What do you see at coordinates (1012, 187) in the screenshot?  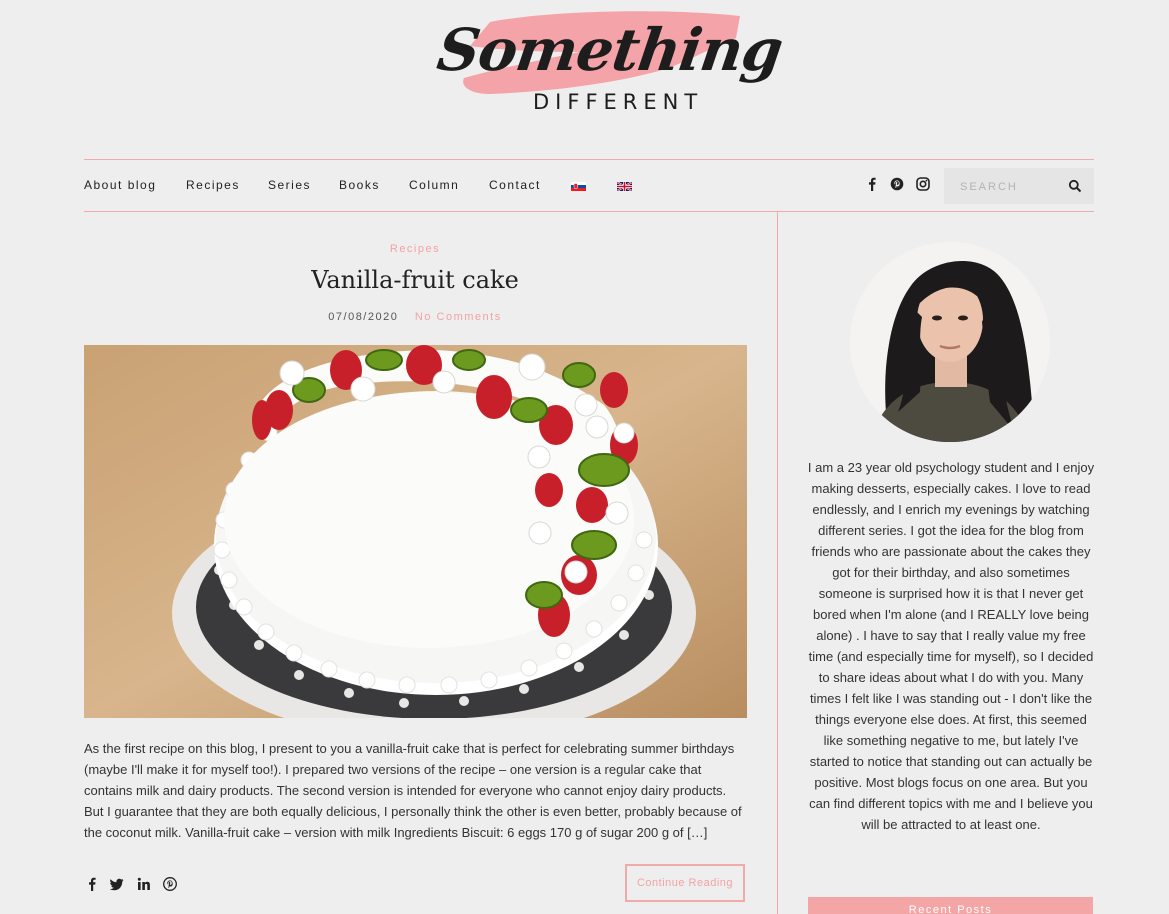 I see `search-input` at bounding box center [1012, 187].